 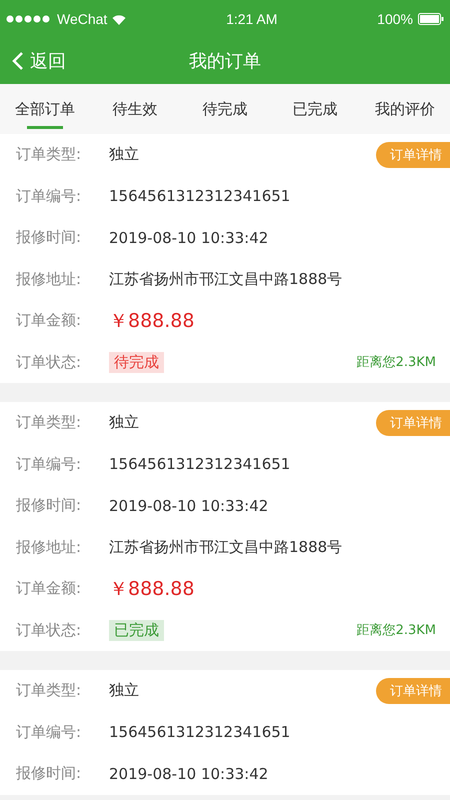 What do you see at coordinates (252, 19) in the screenshot?
I see `clock-time: 1:21 AM` at bounding box center [252, 19].